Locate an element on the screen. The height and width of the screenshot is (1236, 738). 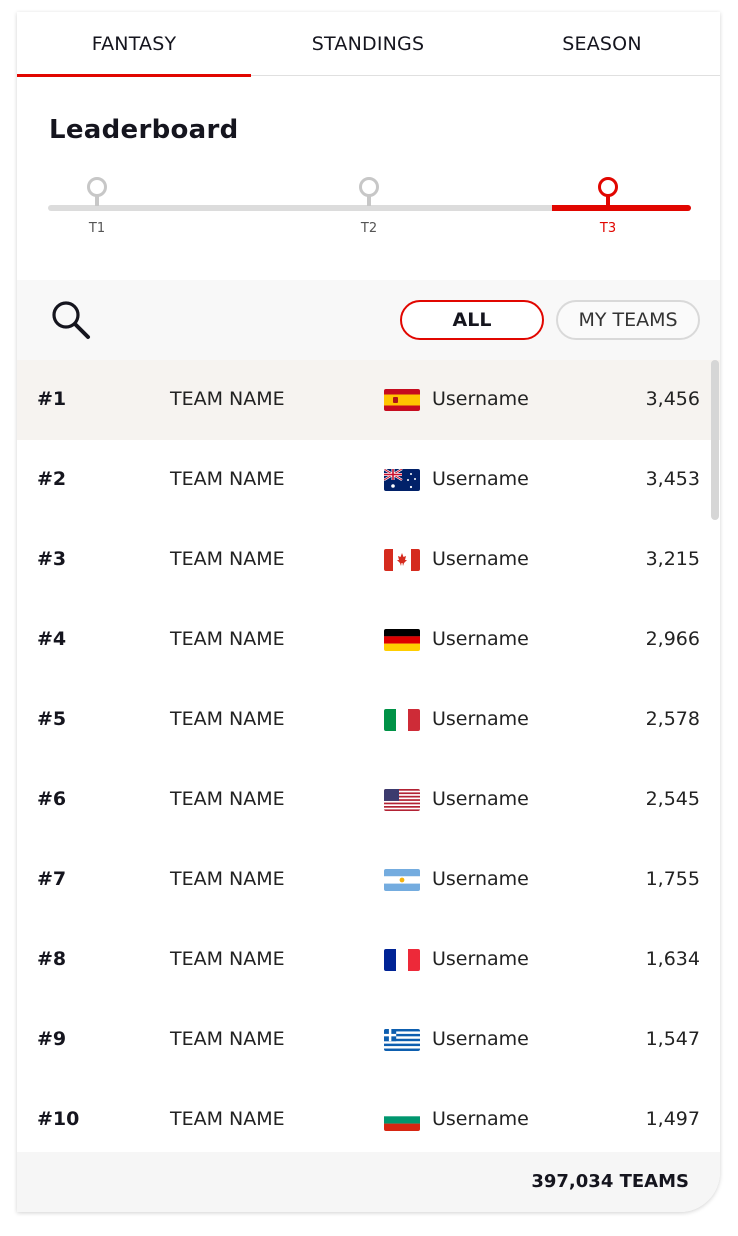
australia-flag-icon is located at coordinates (402, 480).